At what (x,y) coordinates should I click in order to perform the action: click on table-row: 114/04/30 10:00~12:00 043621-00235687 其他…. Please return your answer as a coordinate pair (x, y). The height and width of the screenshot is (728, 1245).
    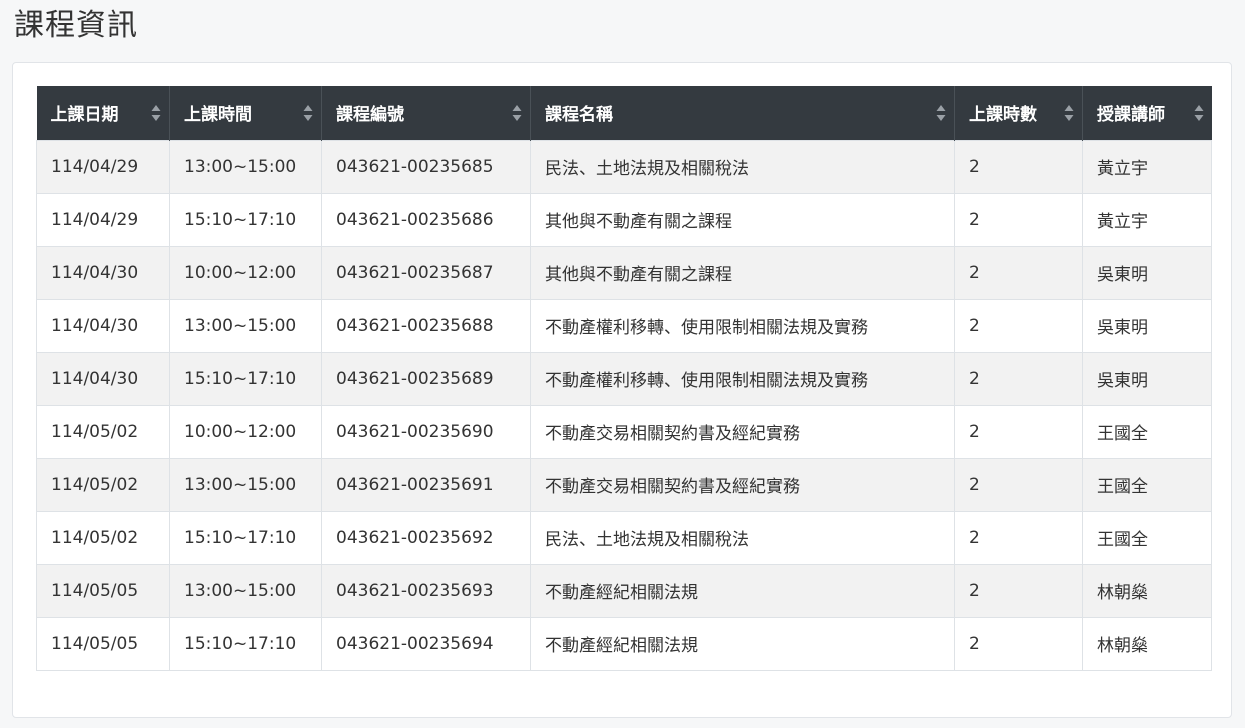
    Looking at the image, I should click on (624, 272).